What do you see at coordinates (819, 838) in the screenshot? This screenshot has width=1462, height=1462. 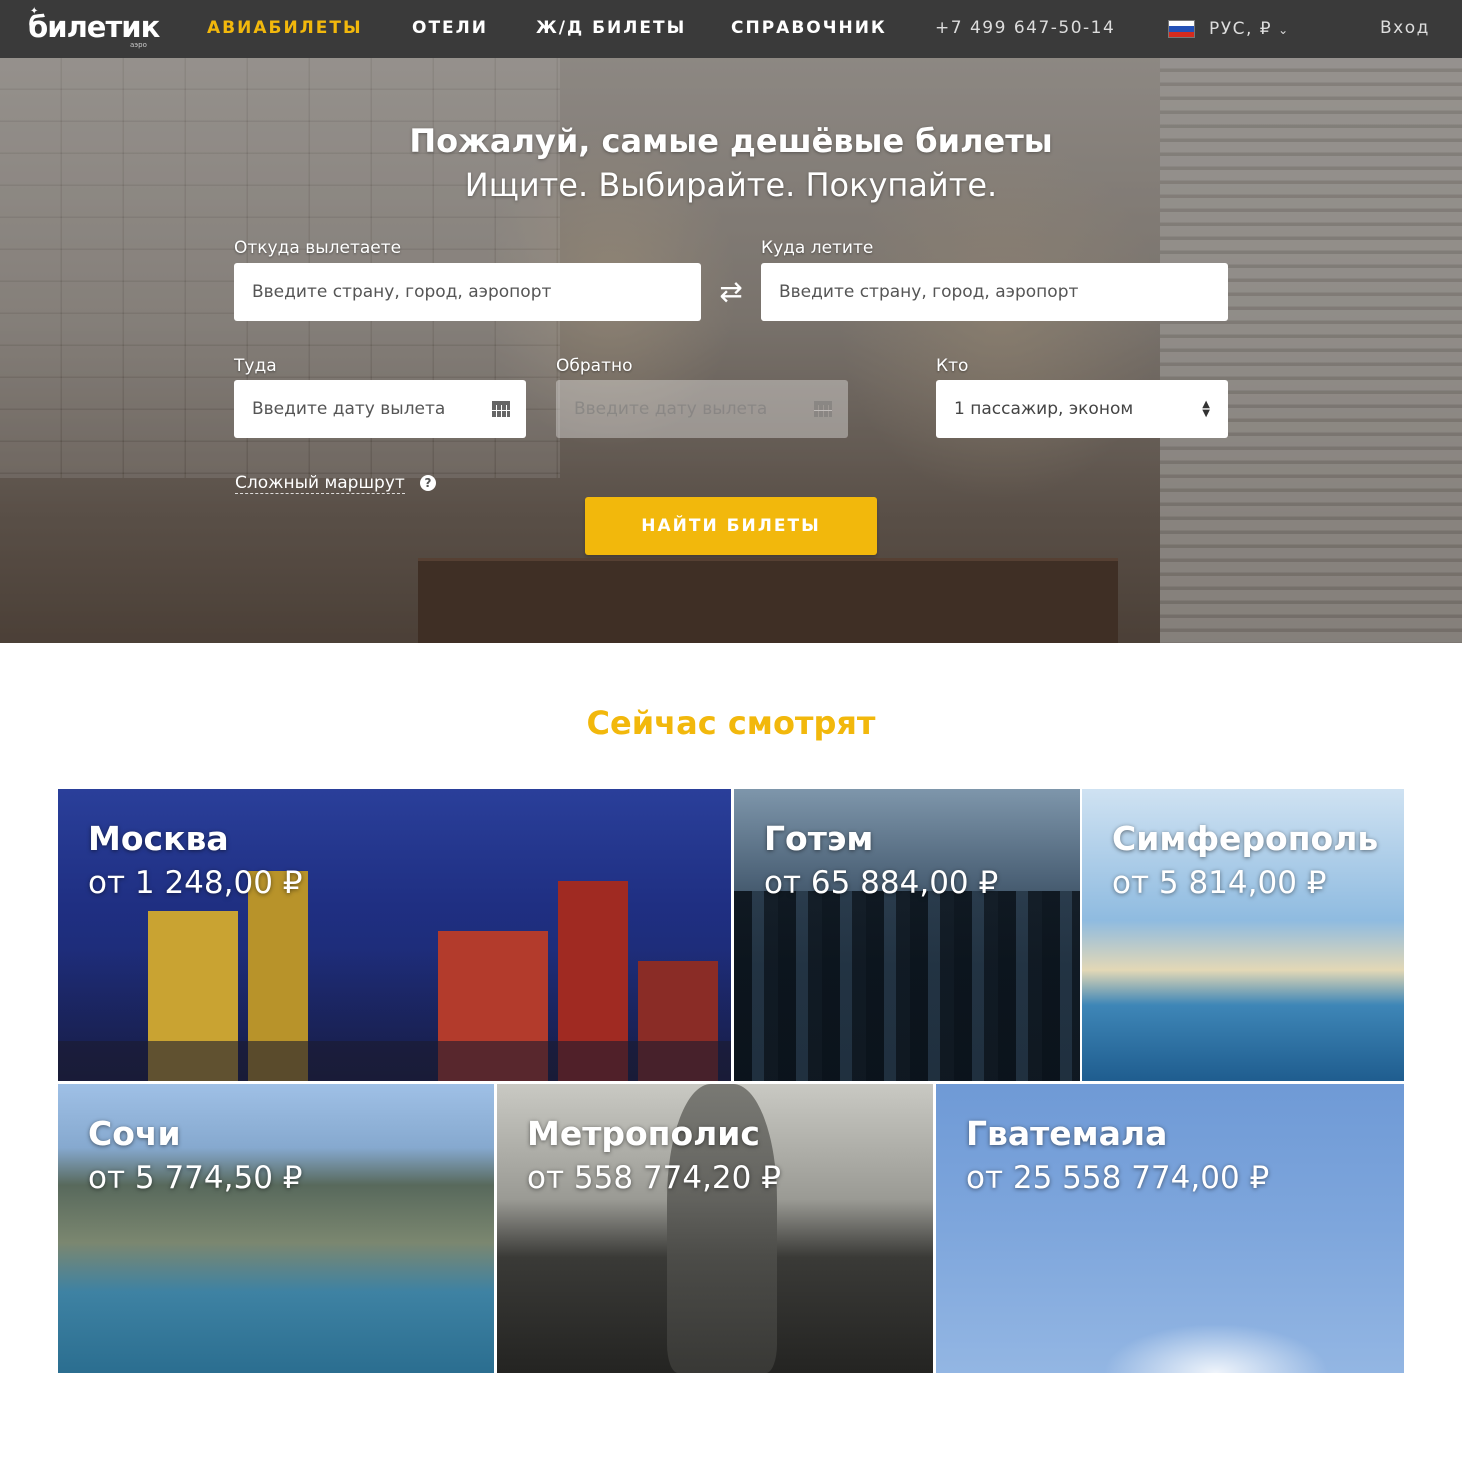 I see `card-city-name: Готэм` at bounding box center [819, 838].